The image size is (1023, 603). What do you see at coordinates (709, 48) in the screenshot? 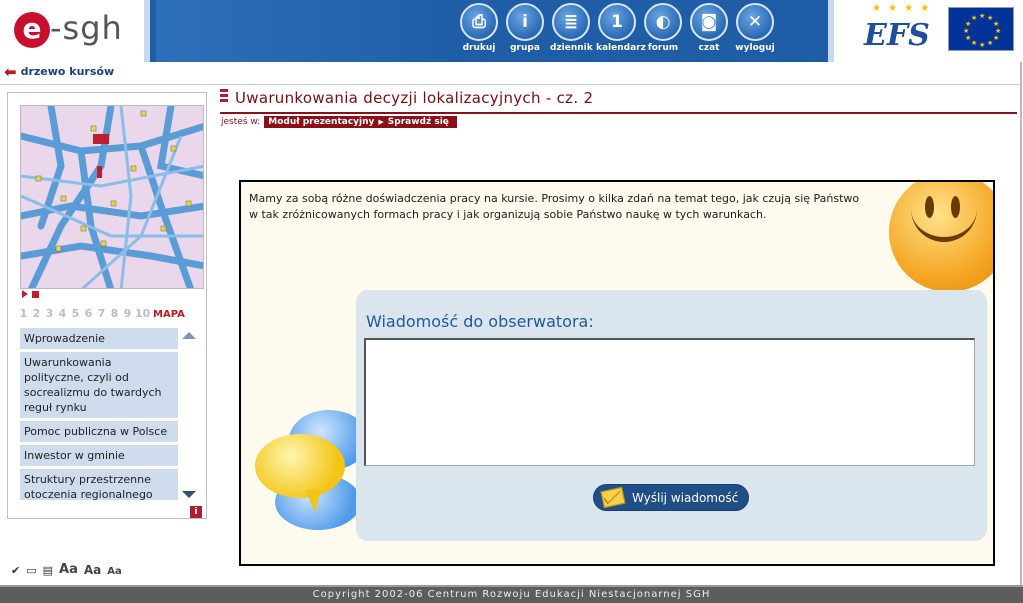
I see `nav-label: czat` at bounding box center [709, 48].